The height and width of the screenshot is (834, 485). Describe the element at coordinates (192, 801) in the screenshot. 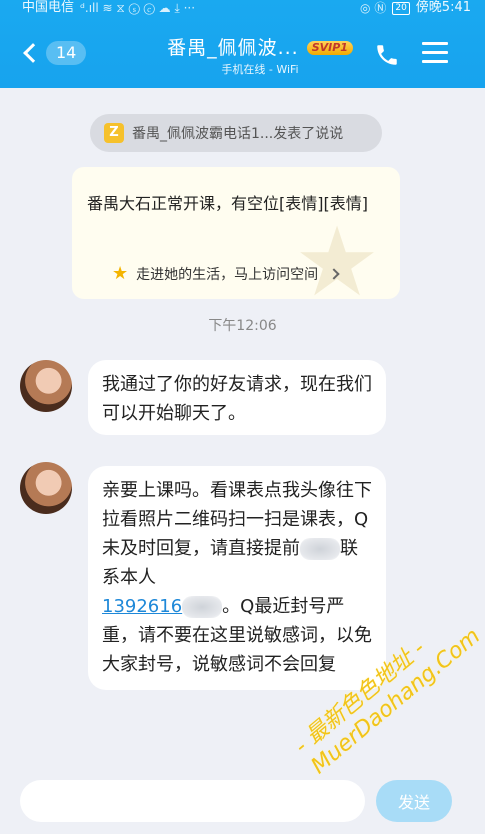

I see `message-input` at that location.